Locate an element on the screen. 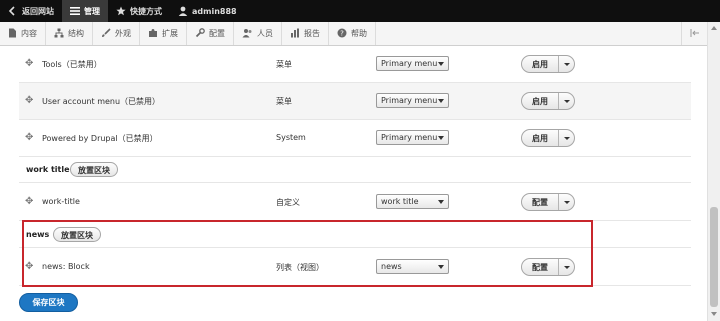 The image size is (720, 321). scroll-thumb is located at coordinates (714, 257).